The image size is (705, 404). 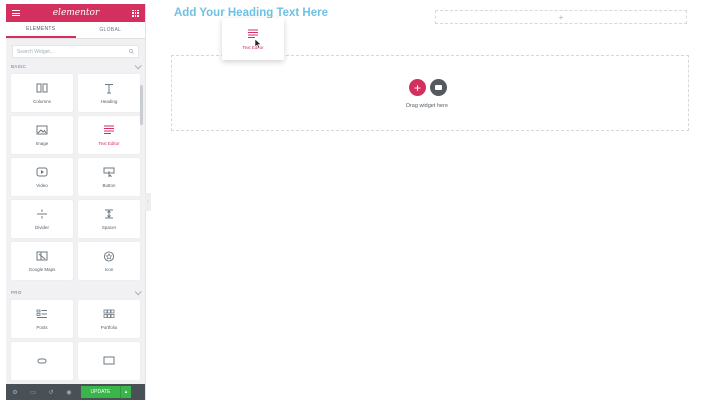 I want to click on form-icon, so click(x=42, y=361).